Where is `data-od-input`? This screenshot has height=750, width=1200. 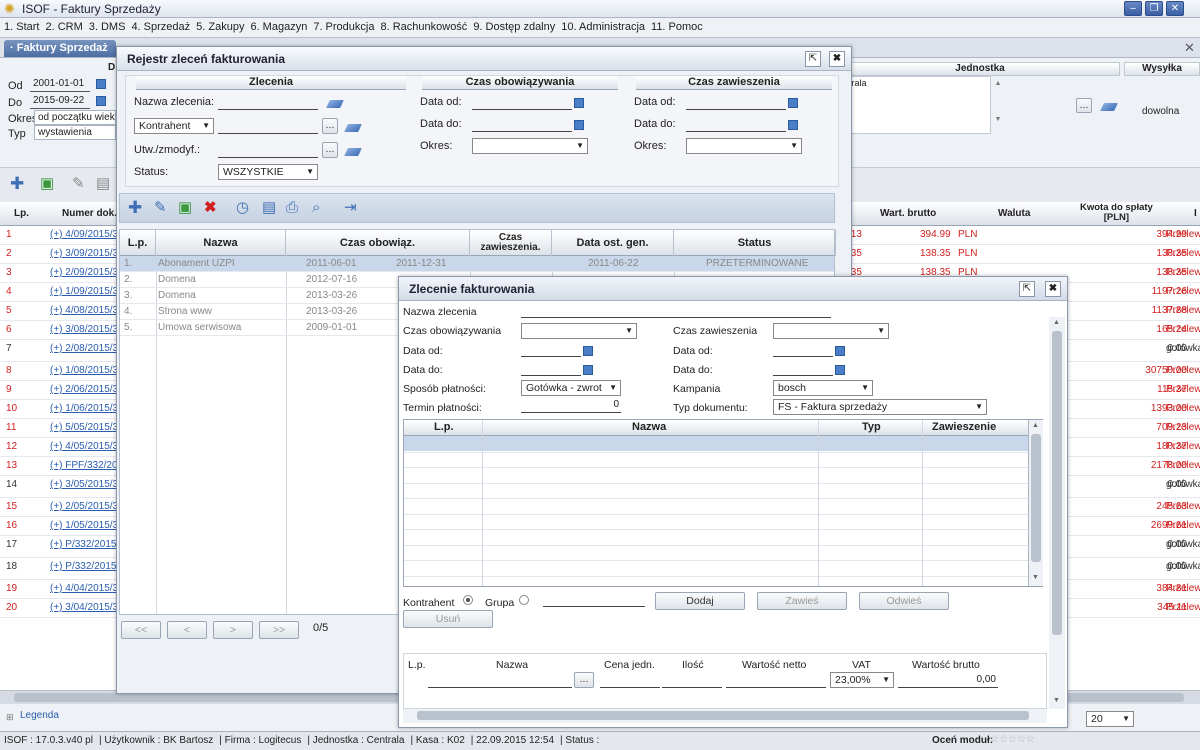
data-od-input is located at coordinates (551, 350).